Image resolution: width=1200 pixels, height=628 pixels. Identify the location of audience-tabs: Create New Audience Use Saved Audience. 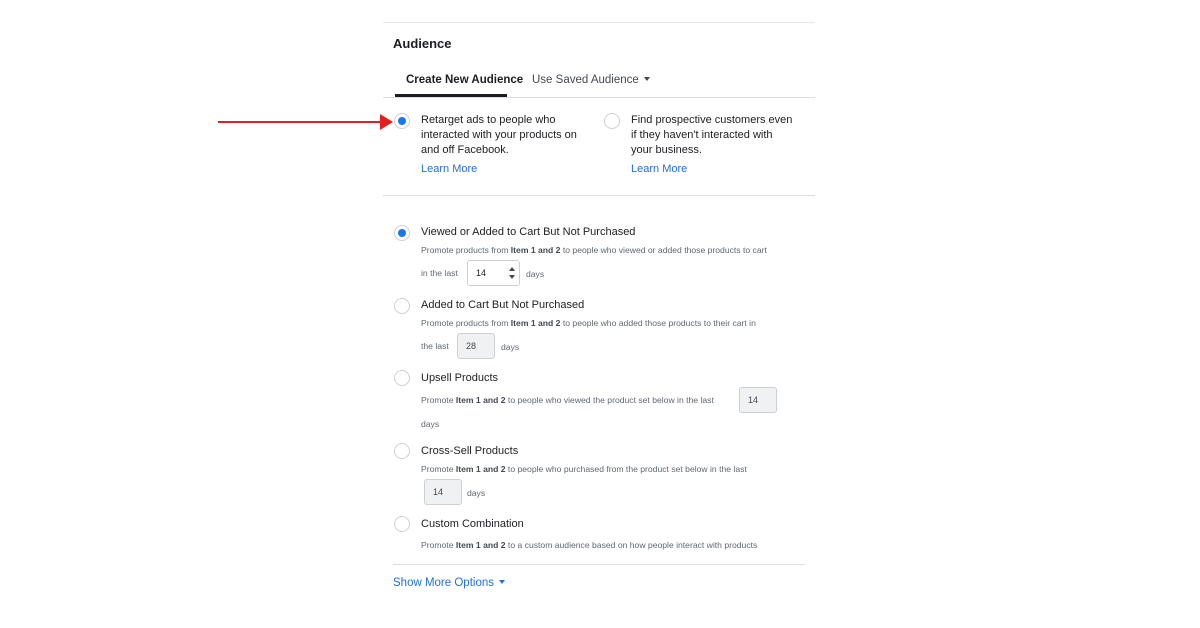
(599, 81).